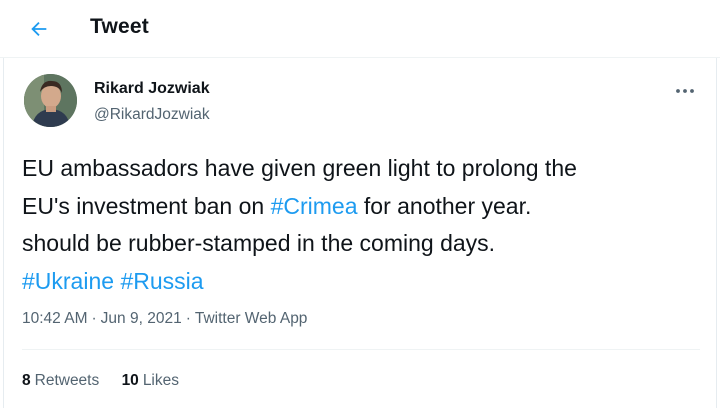 This screenshot has height=408, width=720. What do you see at coordinates (360, 29) in the screenshot?
I see `tweet-header: Tweet` at bounding box center [360, 29].